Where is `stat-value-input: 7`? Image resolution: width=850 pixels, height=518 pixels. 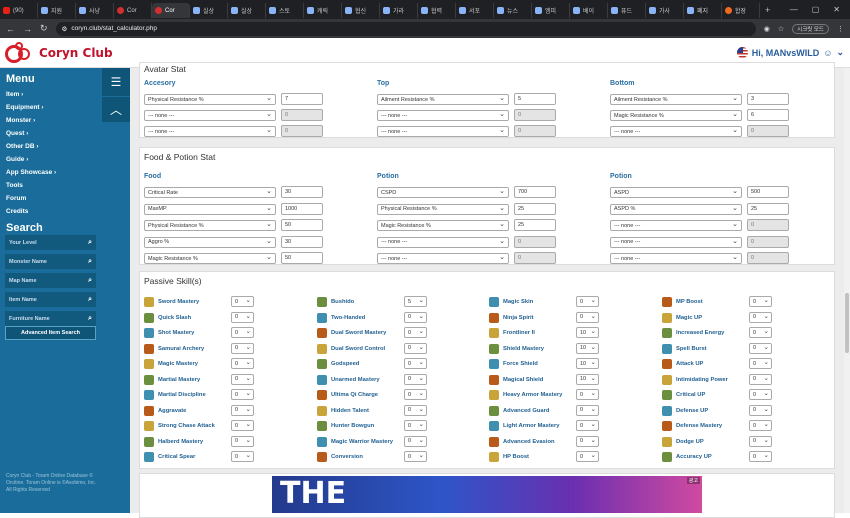
stat-value-input: 7 is located at coordinates (302, 99).